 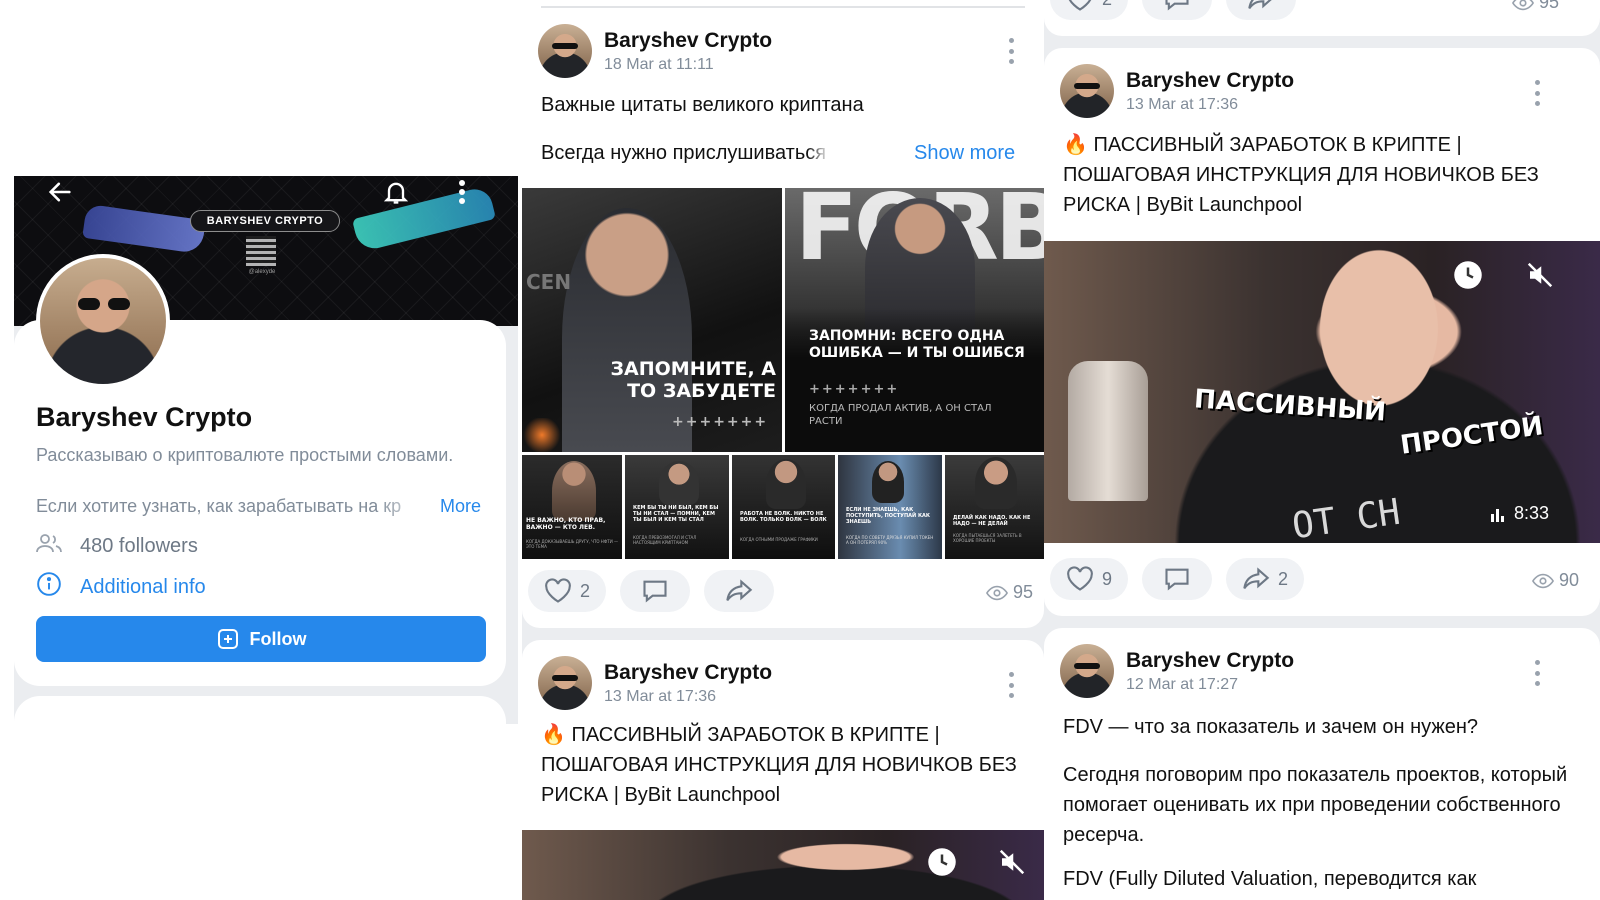 I want to click on quote-image-1: CEN ЗАПОМНИТЕ, А ТО ЗАБУДЕТЕ +++++++, so click(x=652, y=320).